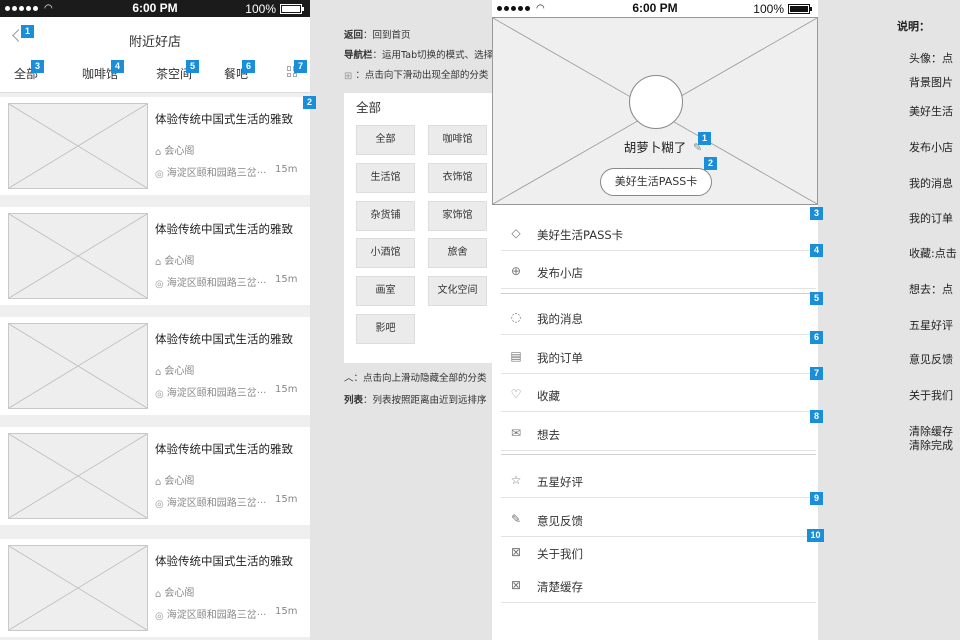 This screenshot has height=640, width=960. What do you see at coordinates (385, 140) in the screenshot?
I see `category-chip: 全部` at bounding box center [385, 140].